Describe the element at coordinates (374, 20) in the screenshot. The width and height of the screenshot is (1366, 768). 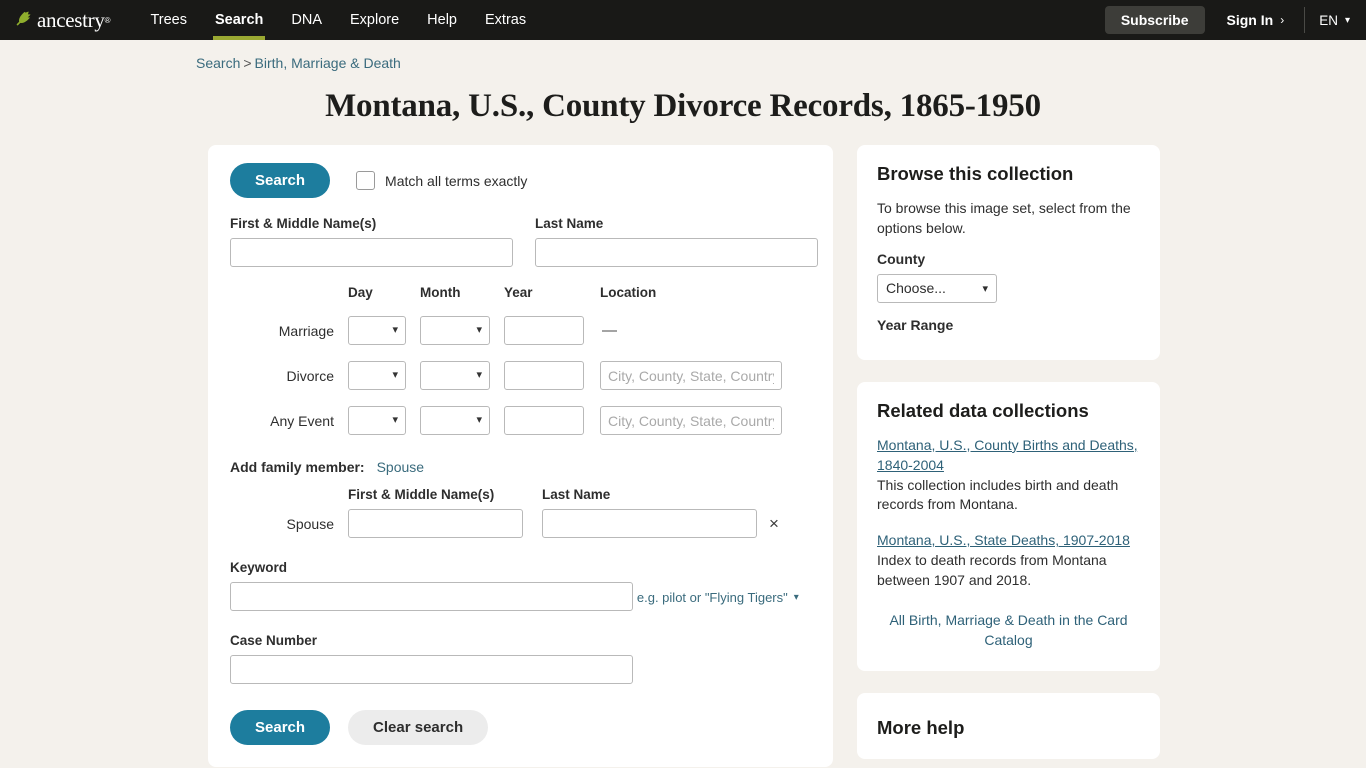
I see `nav-item-explore: Explore` at that location.